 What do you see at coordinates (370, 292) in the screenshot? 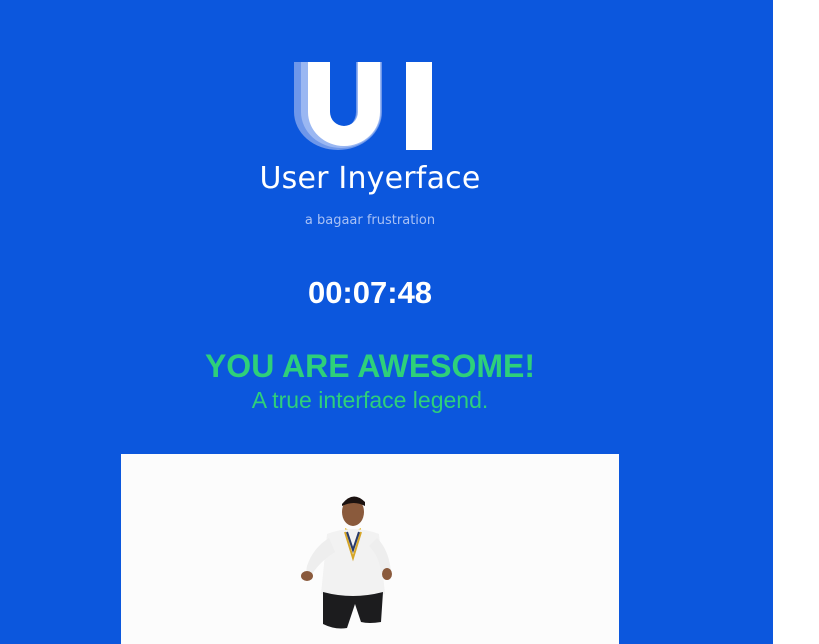
I see `elapsed-timer: 00:07:48` at bounding box center [370, 292].